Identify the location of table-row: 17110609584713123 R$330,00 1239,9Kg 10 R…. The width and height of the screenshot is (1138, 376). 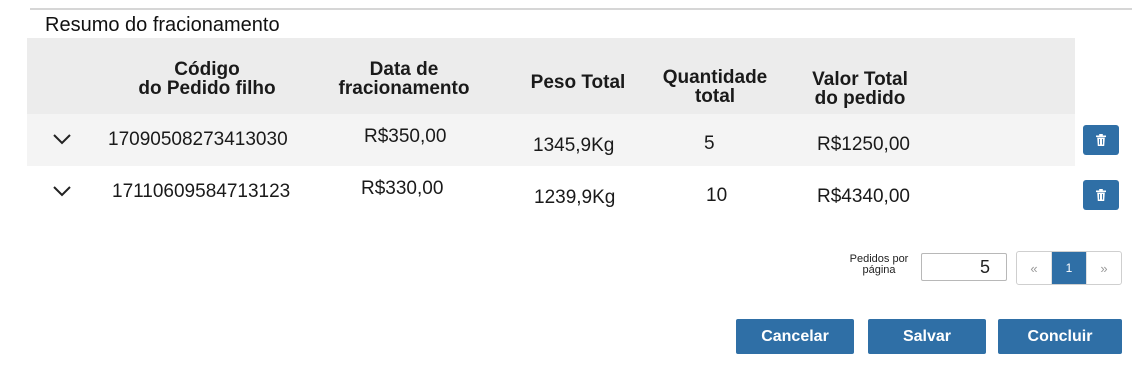
(551, 192).